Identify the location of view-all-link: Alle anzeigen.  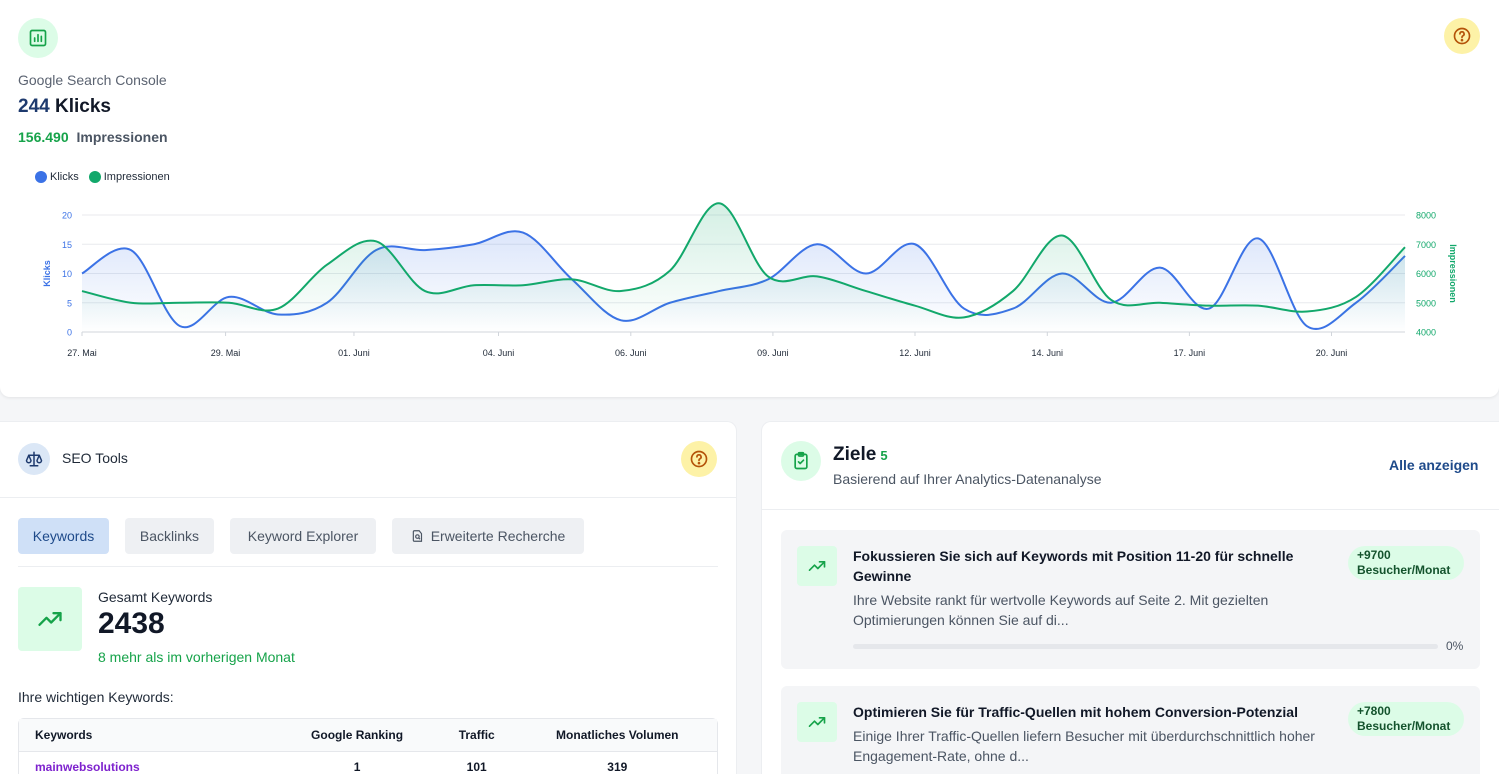
(1433, 465).